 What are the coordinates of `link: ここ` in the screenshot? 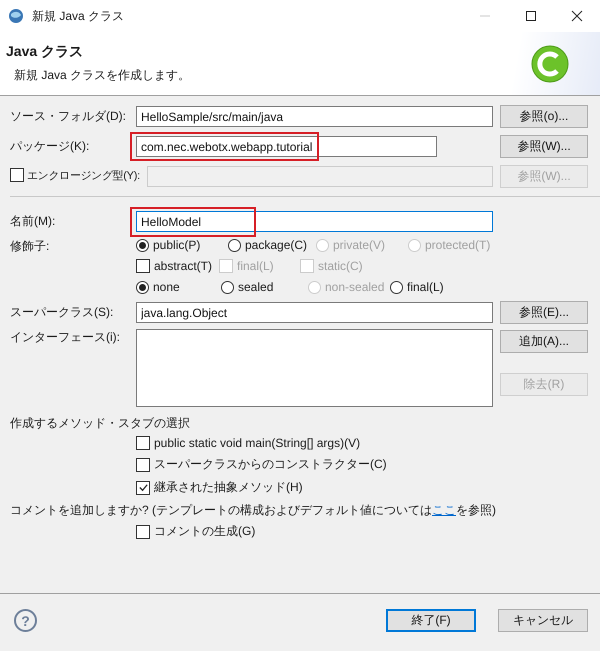 It's located at (444, 510).